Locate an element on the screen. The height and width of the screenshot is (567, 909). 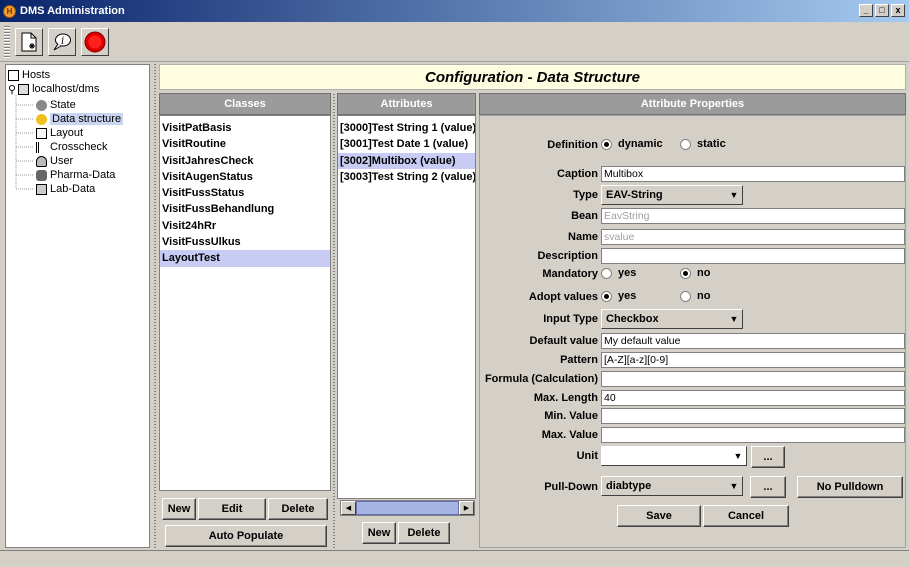
list-item: [3003]Test String 2 (value) is located at coordinates (406, 177).